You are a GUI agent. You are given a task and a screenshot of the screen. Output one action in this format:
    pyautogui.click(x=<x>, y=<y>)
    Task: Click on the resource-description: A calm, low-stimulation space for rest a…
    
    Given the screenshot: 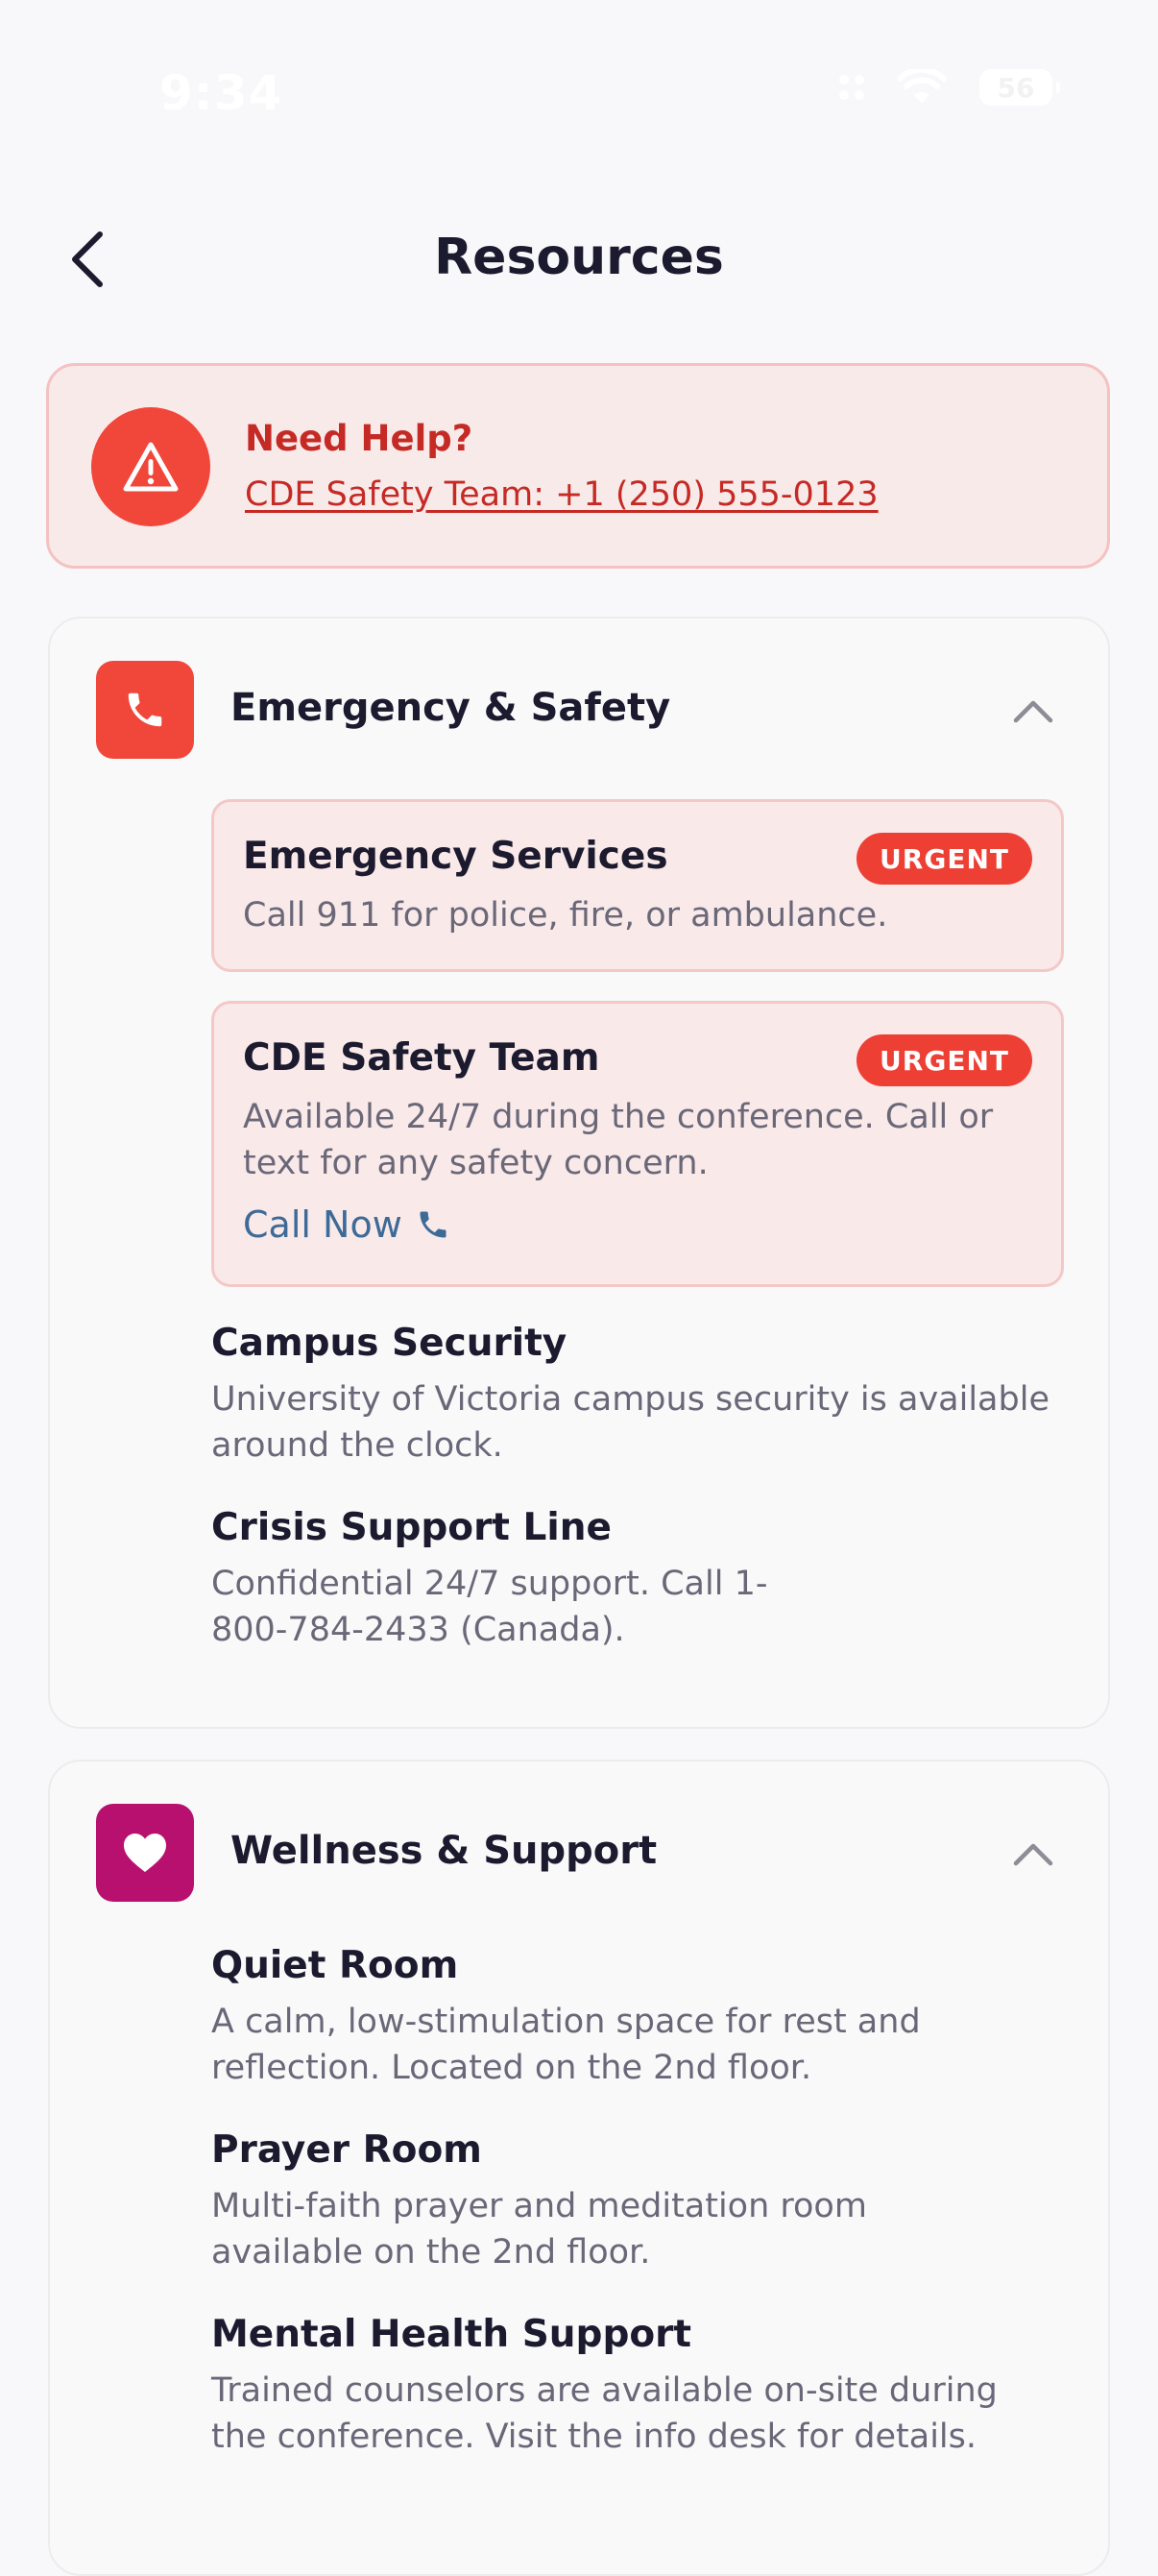 What is the action you would take?
    pyautogui.click(x=566, y=2045)
    